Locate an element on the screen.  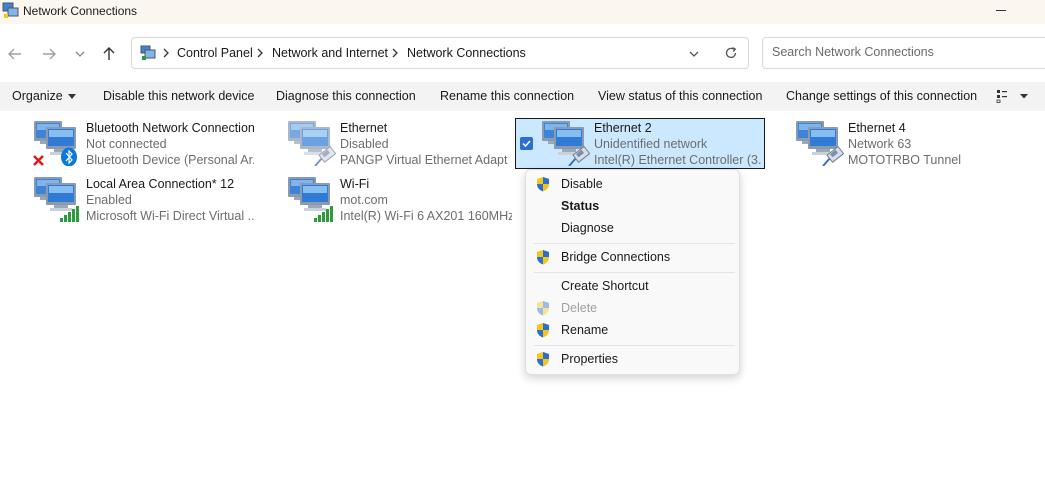
menu-item-label: Properties is located at coordinates (589, 359).